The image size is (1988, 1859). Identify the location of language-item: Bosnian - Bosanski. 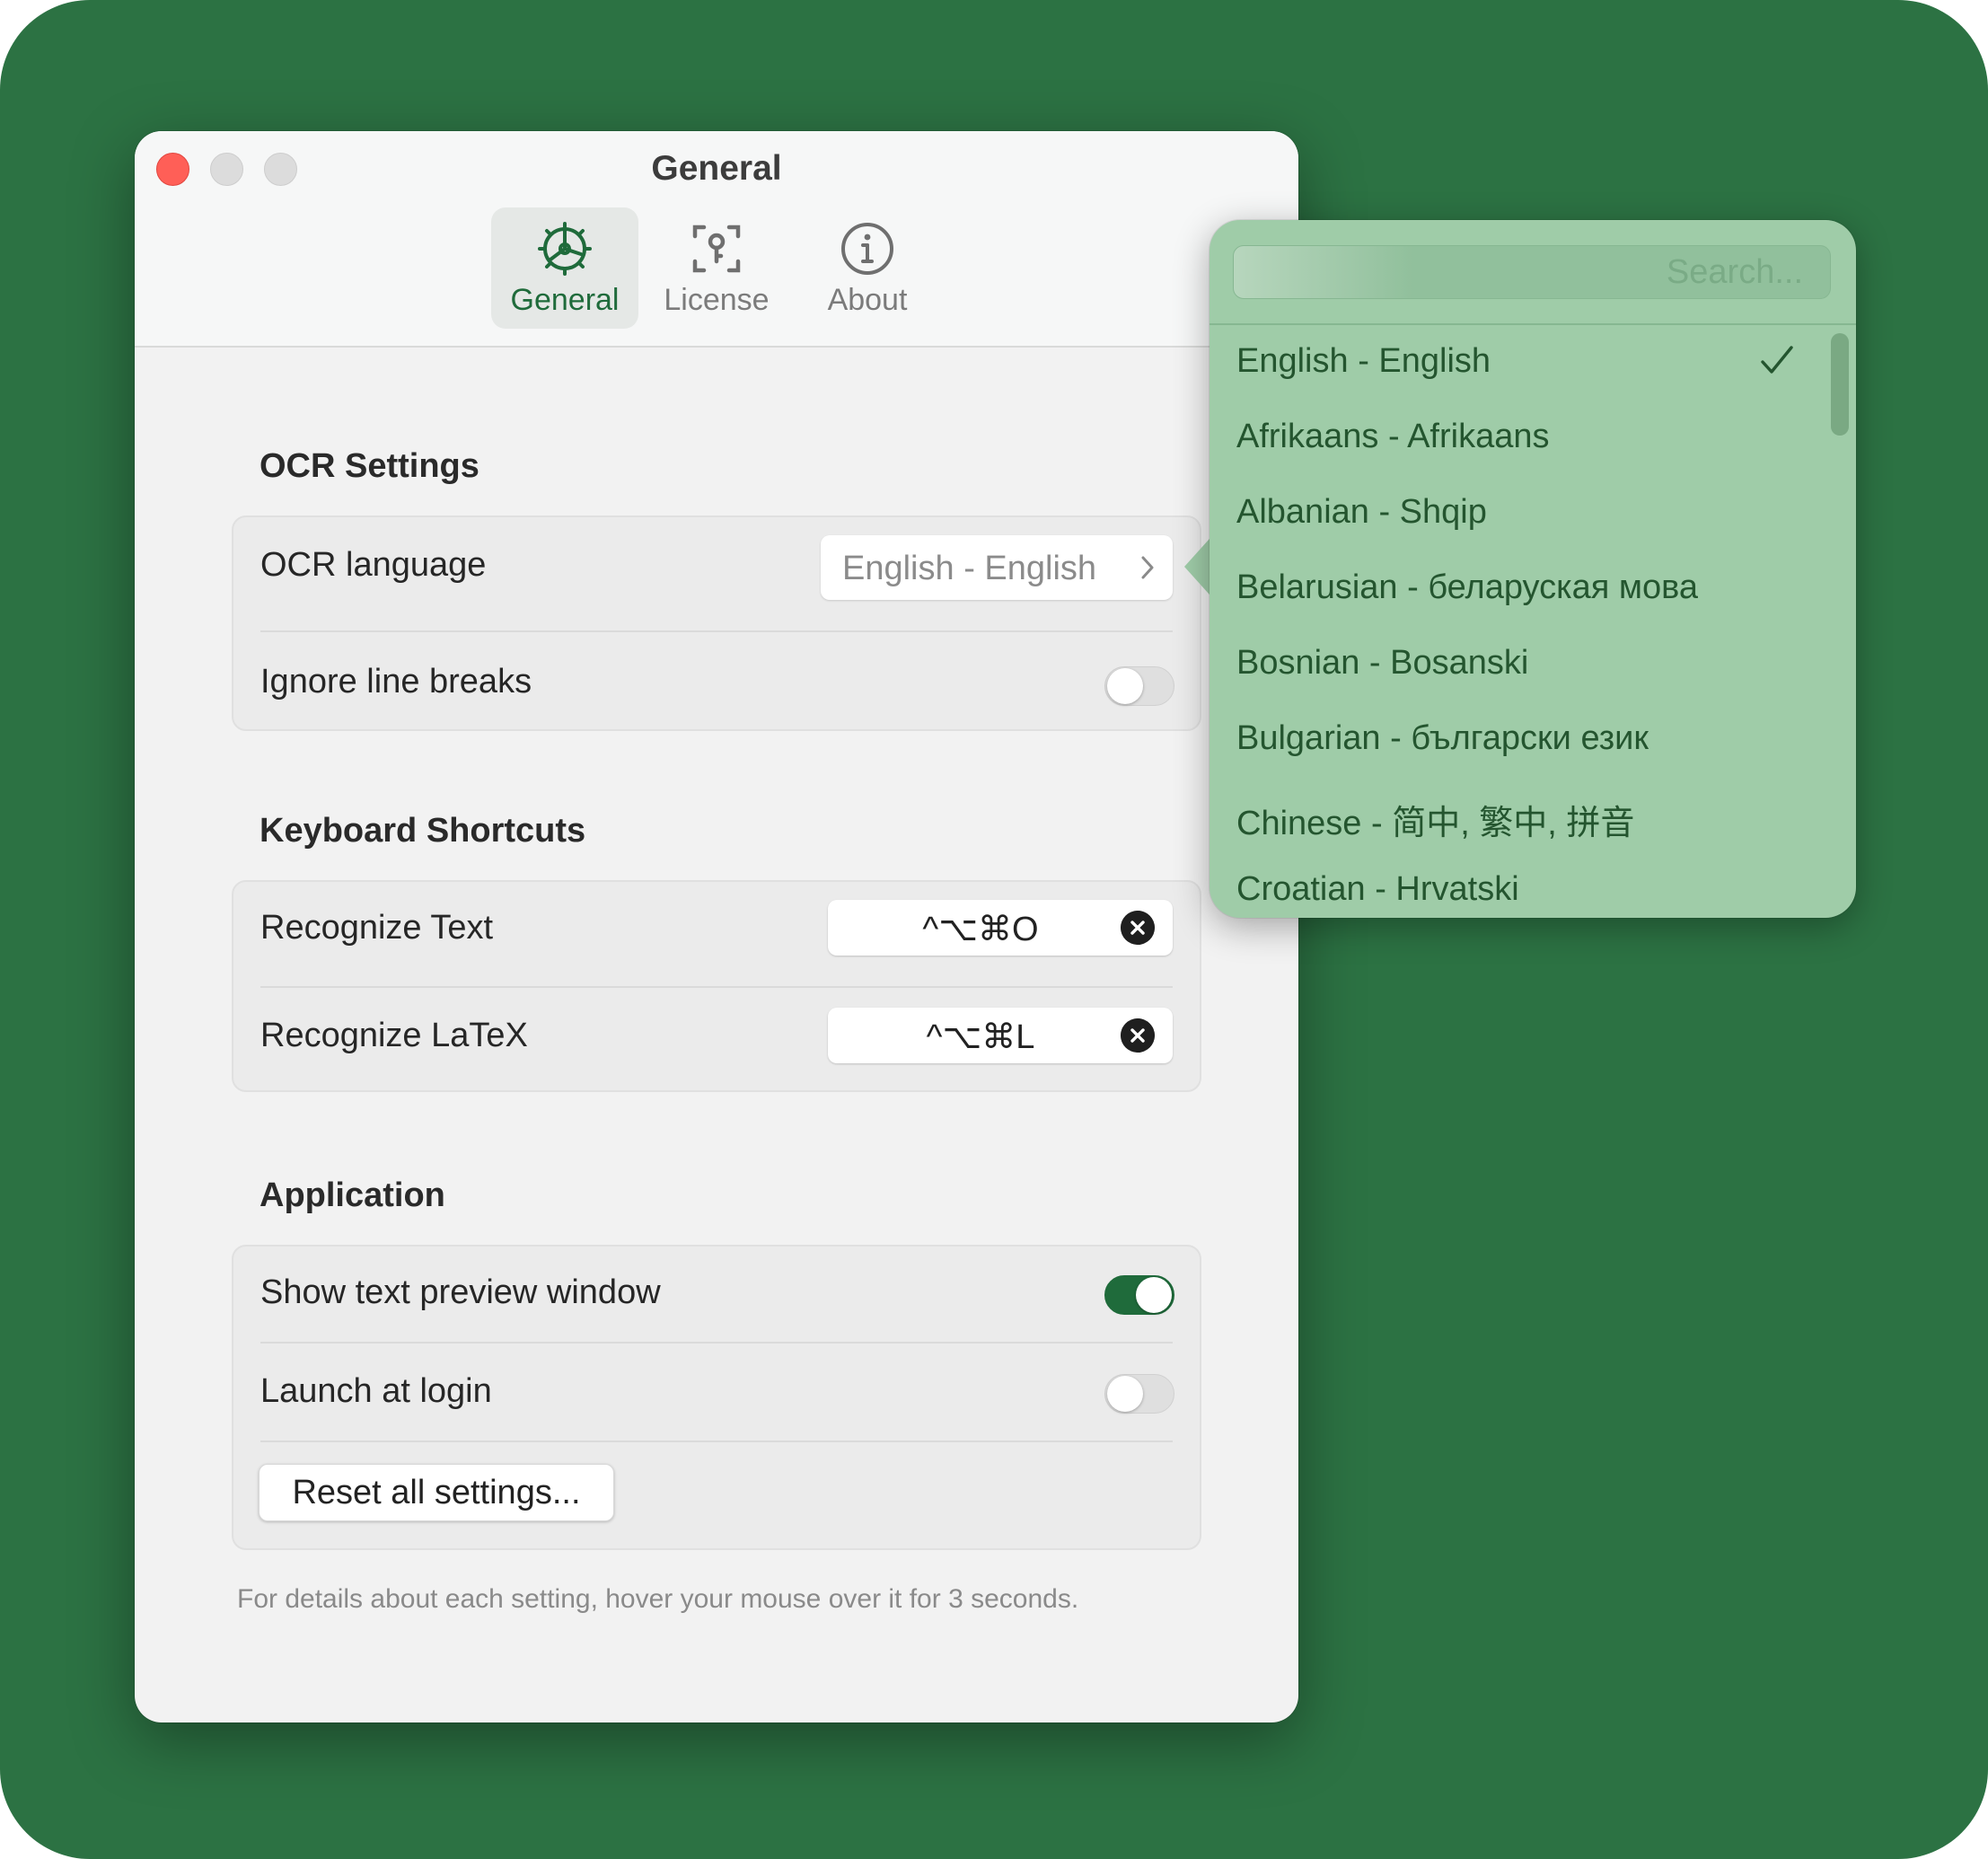
(1382, 663).